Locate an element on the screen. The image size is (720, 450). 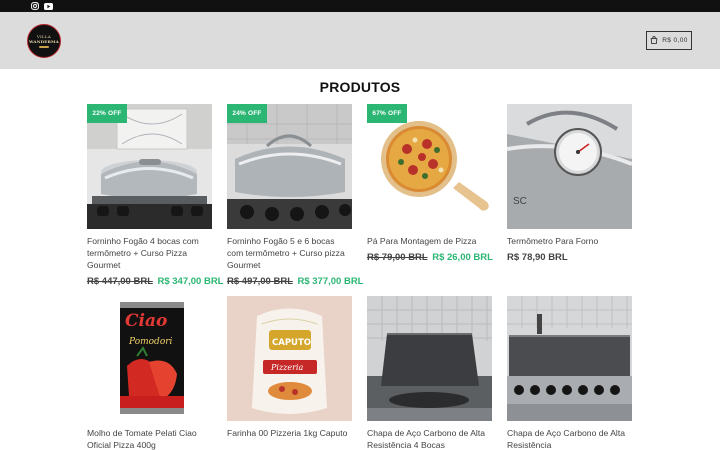
instagram-icon is located at coordinates (34, 6).